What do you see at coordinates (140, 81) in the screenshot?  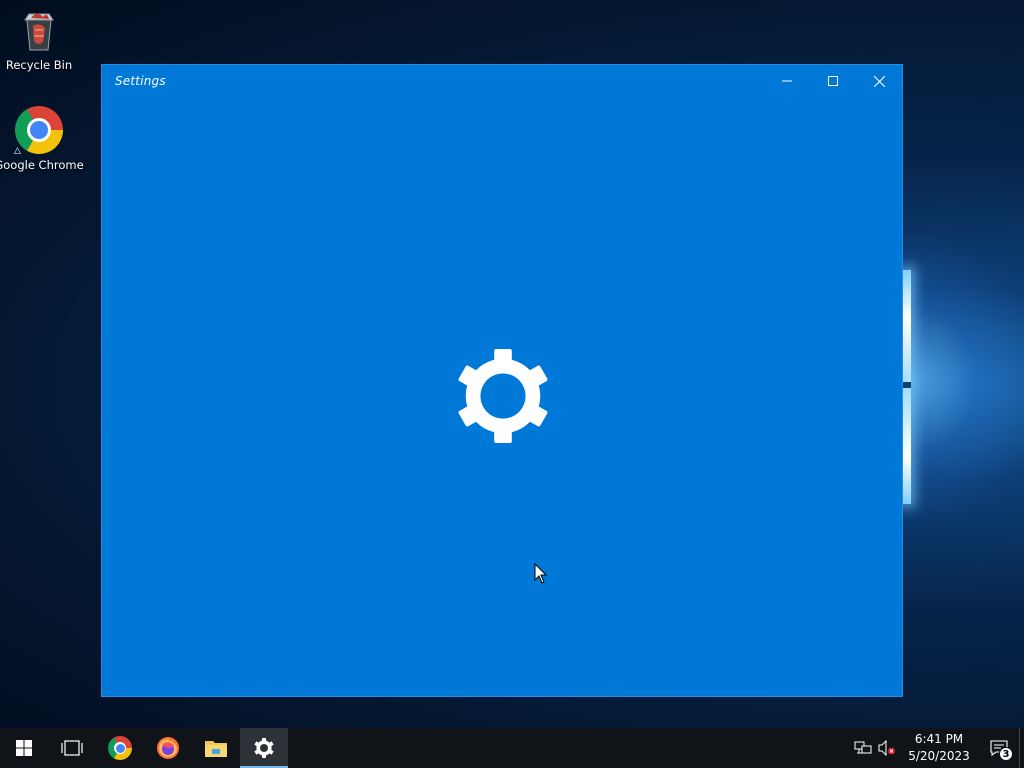 I see `window-title: Settings` at bounding box center [140, 81].